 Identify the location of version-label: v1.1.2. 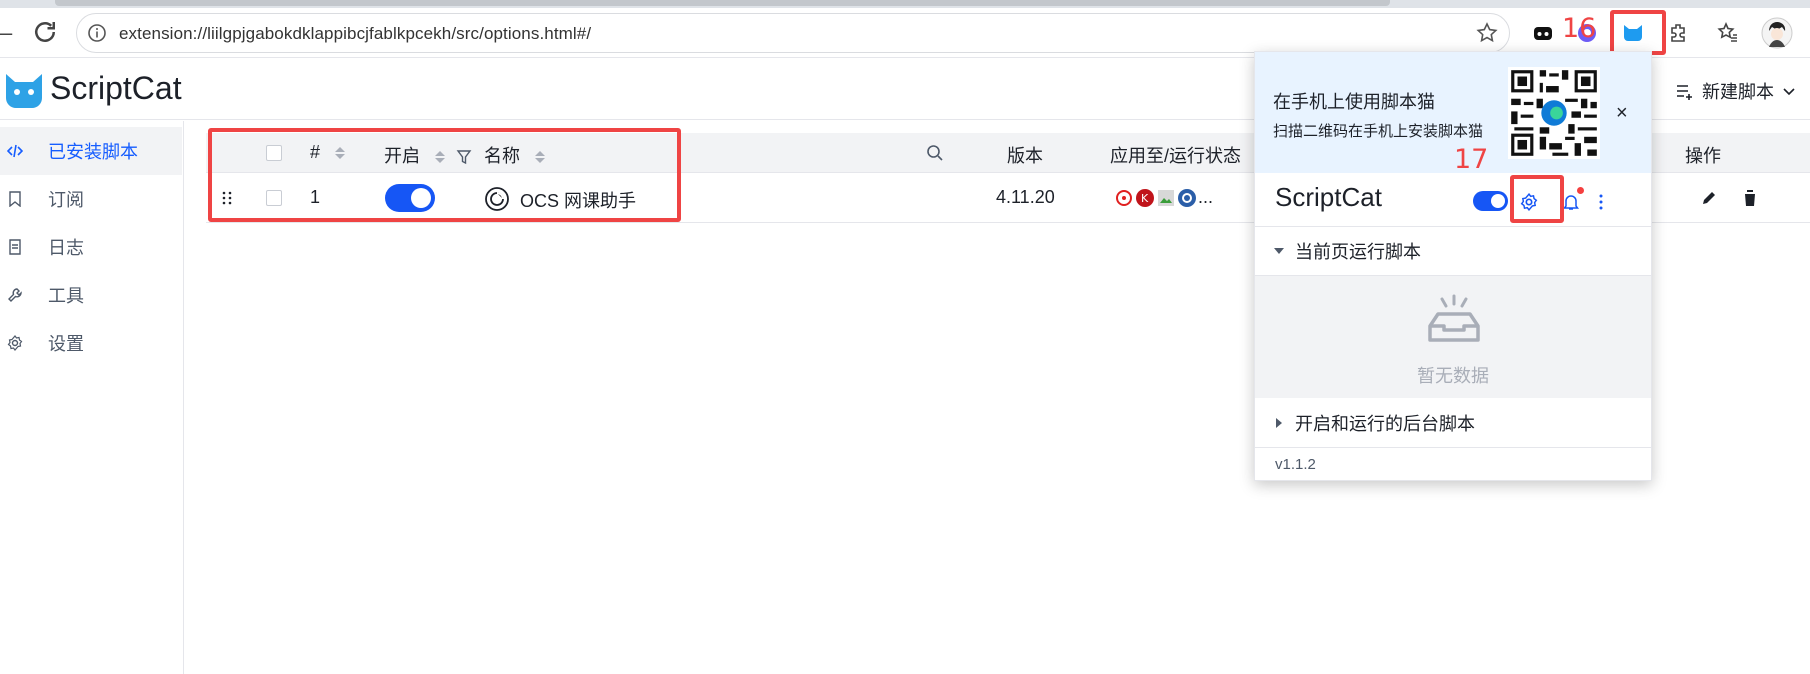
(1295, 464).